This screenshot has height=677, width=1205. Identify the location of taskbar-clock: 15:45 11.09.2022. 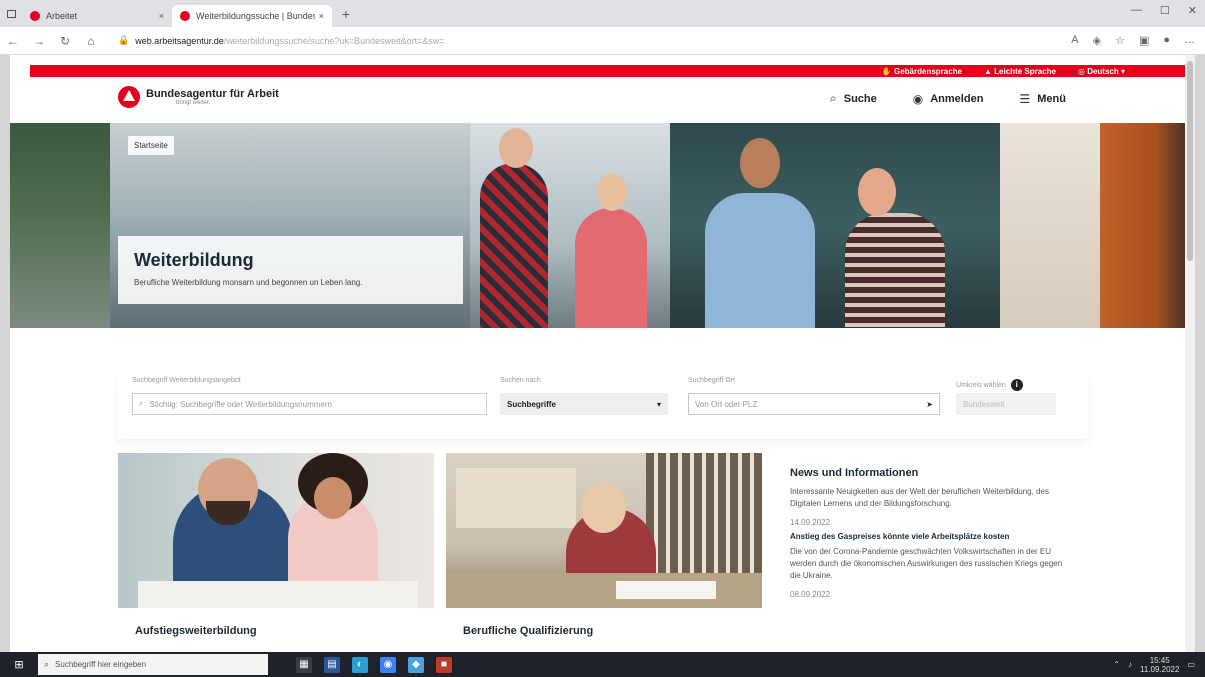
(1159, 665).